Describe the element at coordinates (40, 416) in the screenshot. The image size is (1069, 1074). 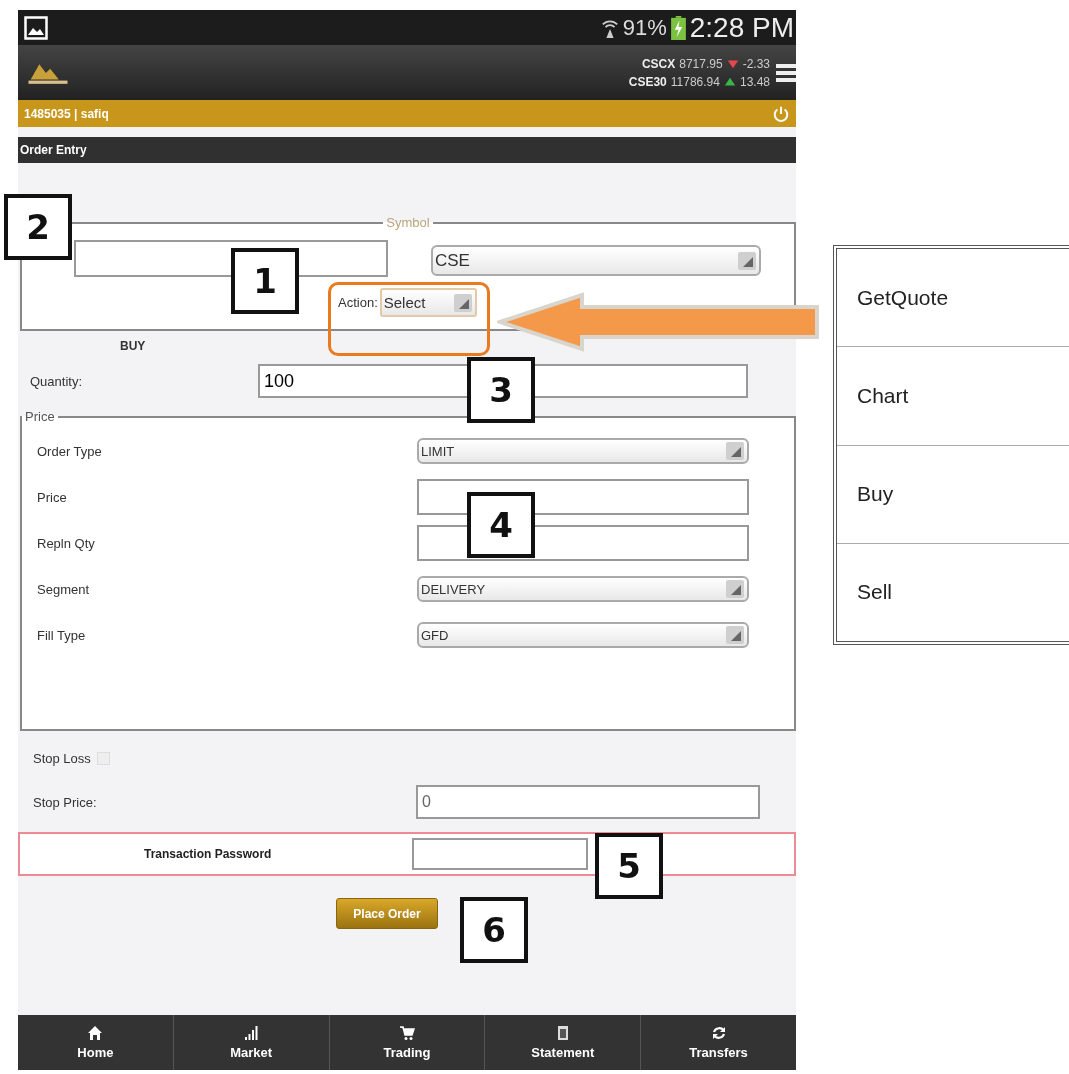
I see `group-legend: Price` at that location.